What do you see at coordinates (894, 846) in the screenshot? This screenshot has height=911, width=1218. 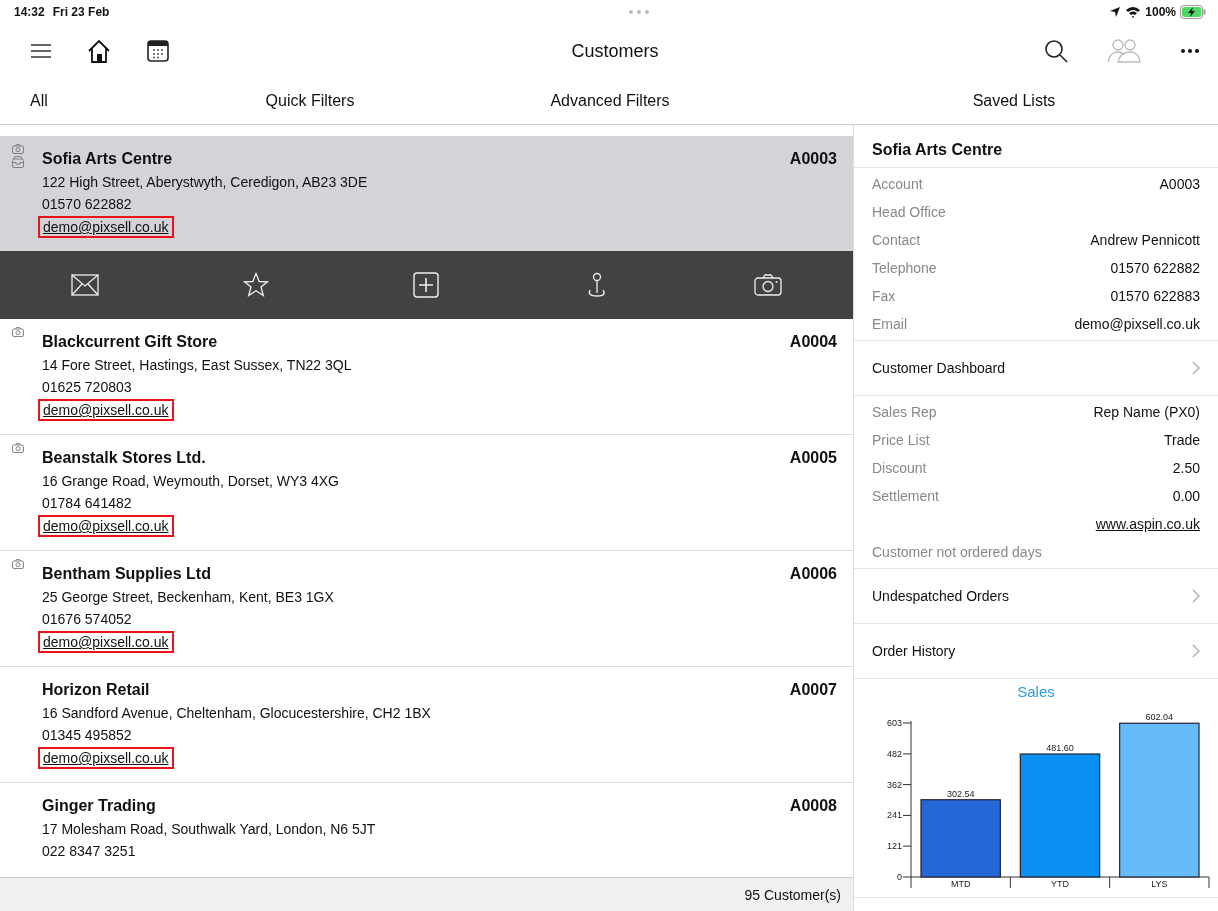 I see `y-tick-label: 121` at bounding box center [894, 846].